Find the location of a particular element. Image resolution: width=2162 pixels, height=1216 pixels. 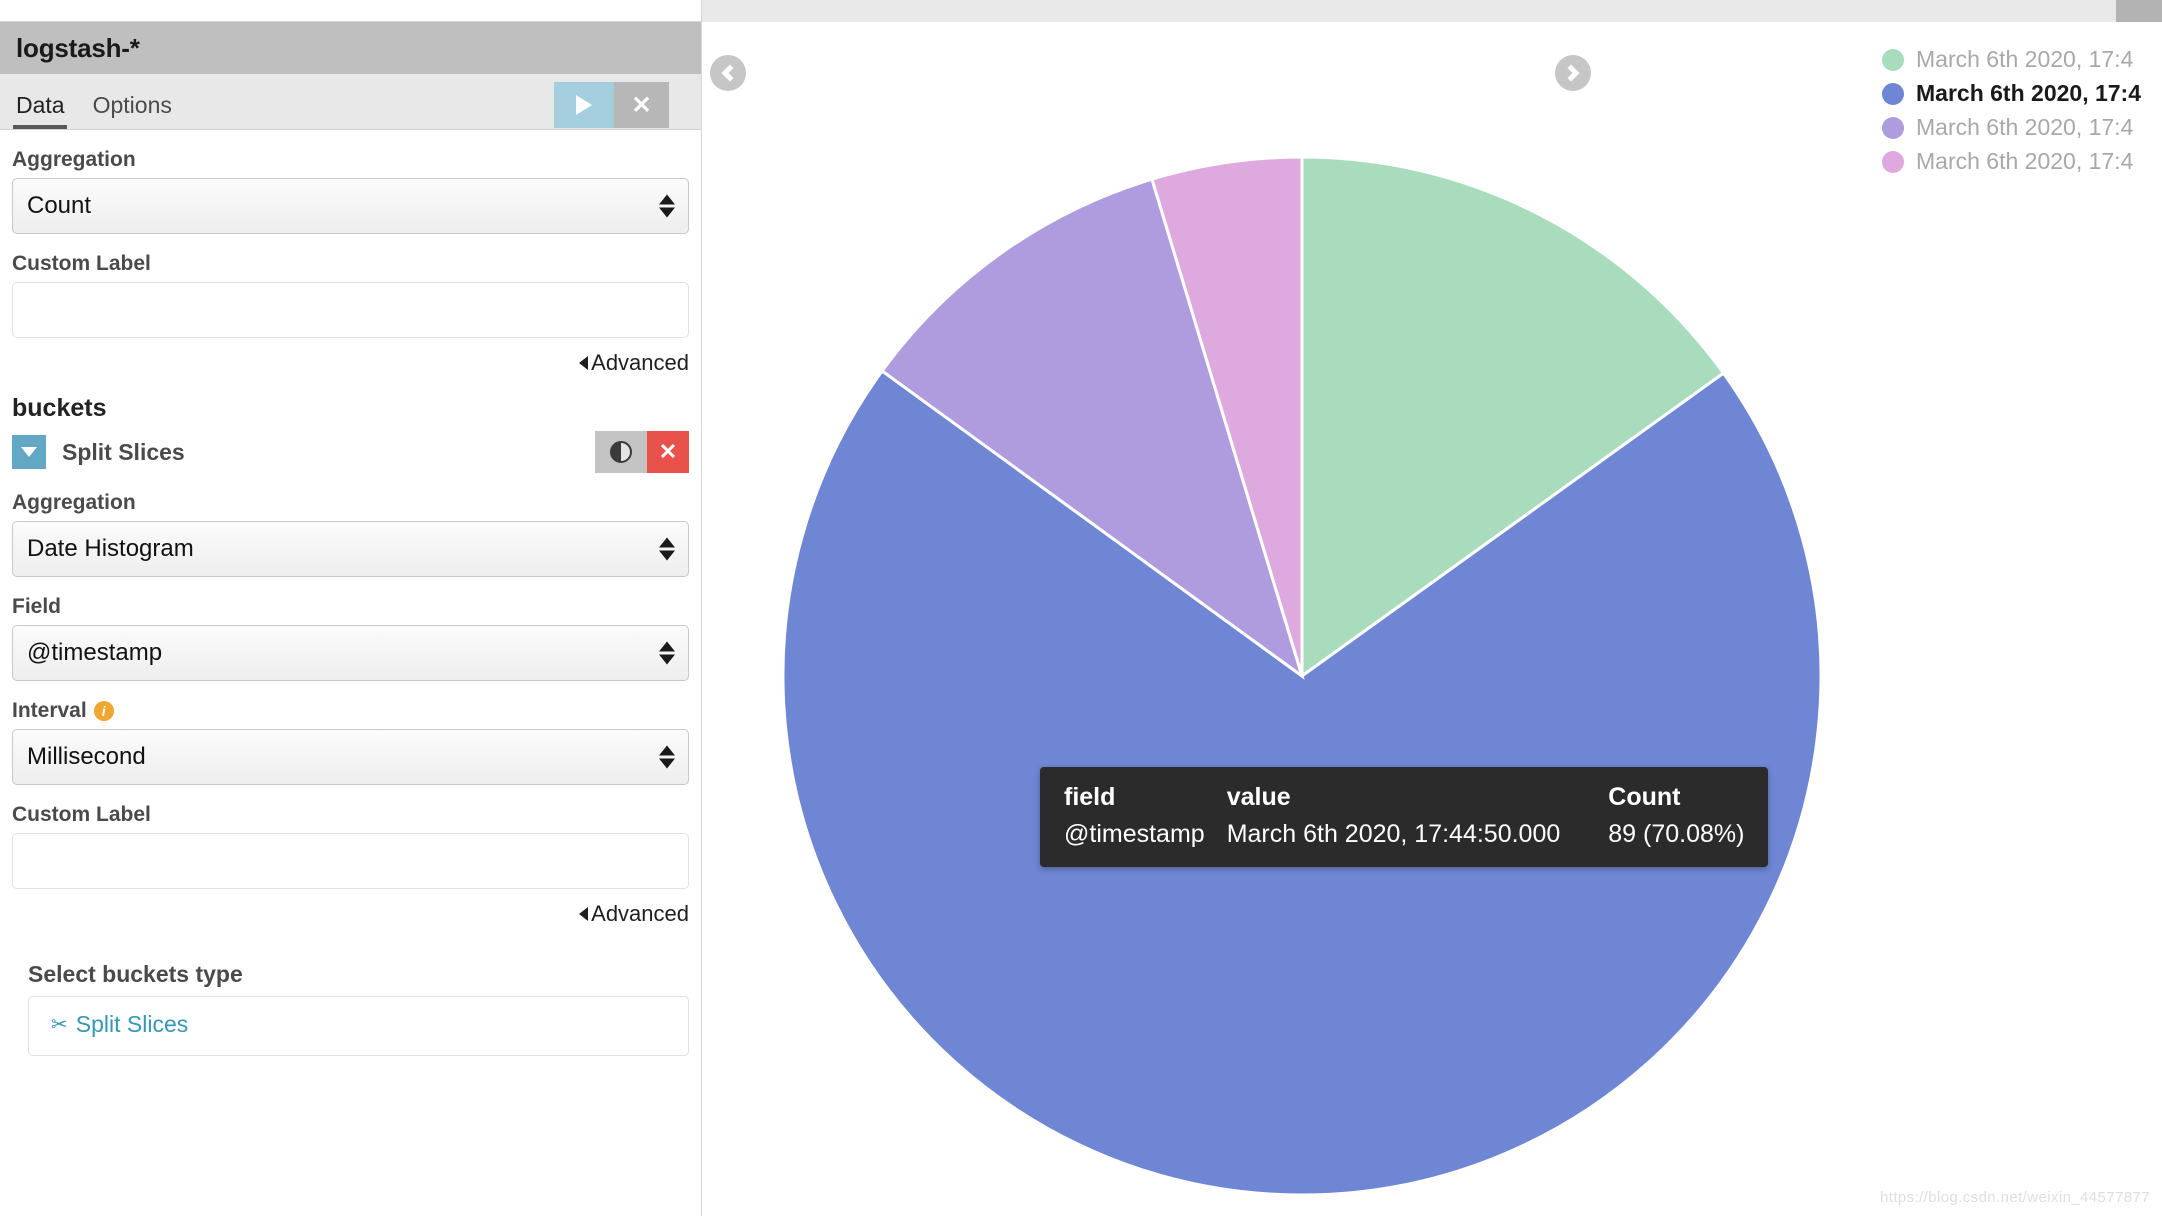

bucket-advanced-label: Advanced is located at coordinates (640, 913).